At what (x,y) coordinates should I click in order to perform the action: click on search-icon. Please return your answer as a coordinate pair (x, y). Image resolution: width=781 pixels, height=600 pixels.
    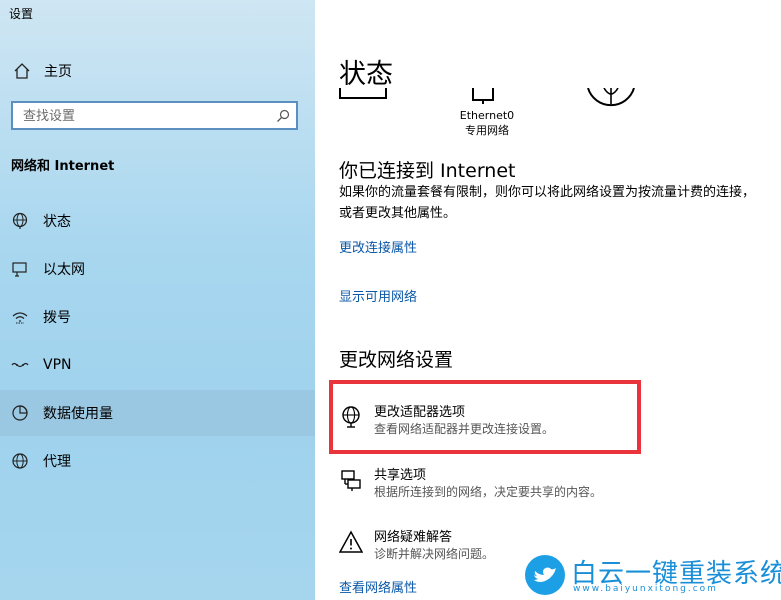
    Looking at the image, I should click on (283, 116).